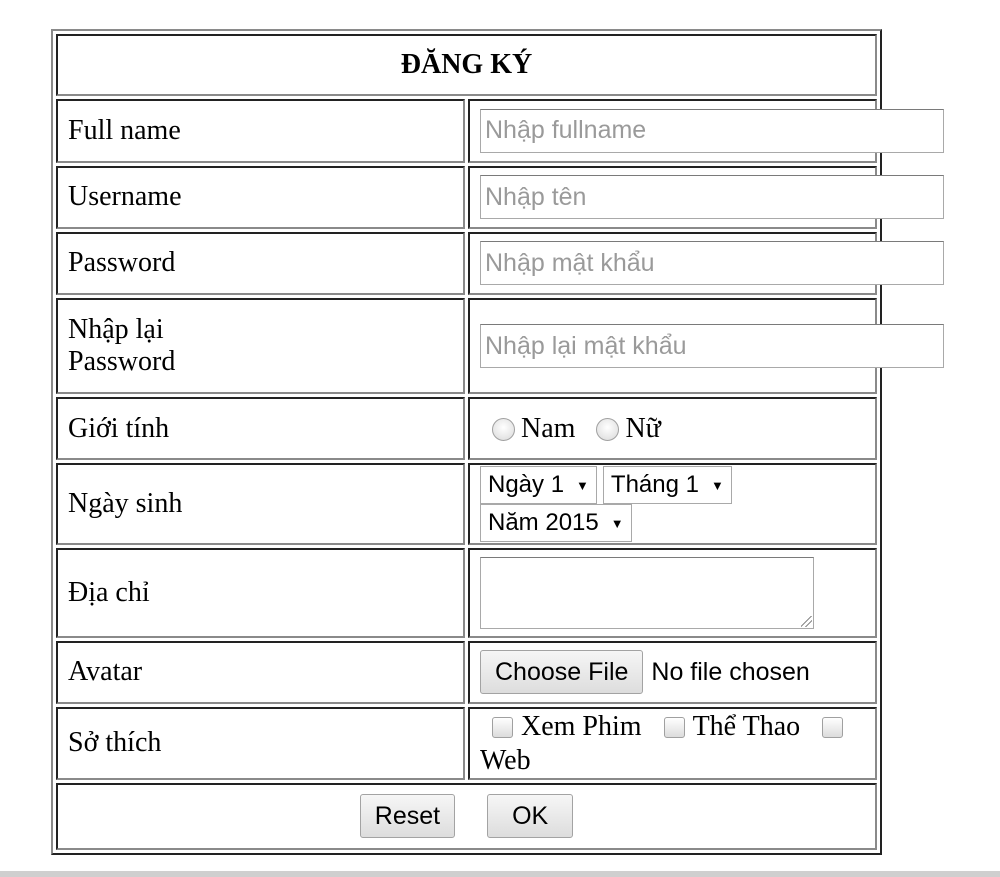  What do you see at coordinates (260, 346) in the screenshot?
I see `confirm-password-label: Nhập lại Password` at bounding box center [260, 346].